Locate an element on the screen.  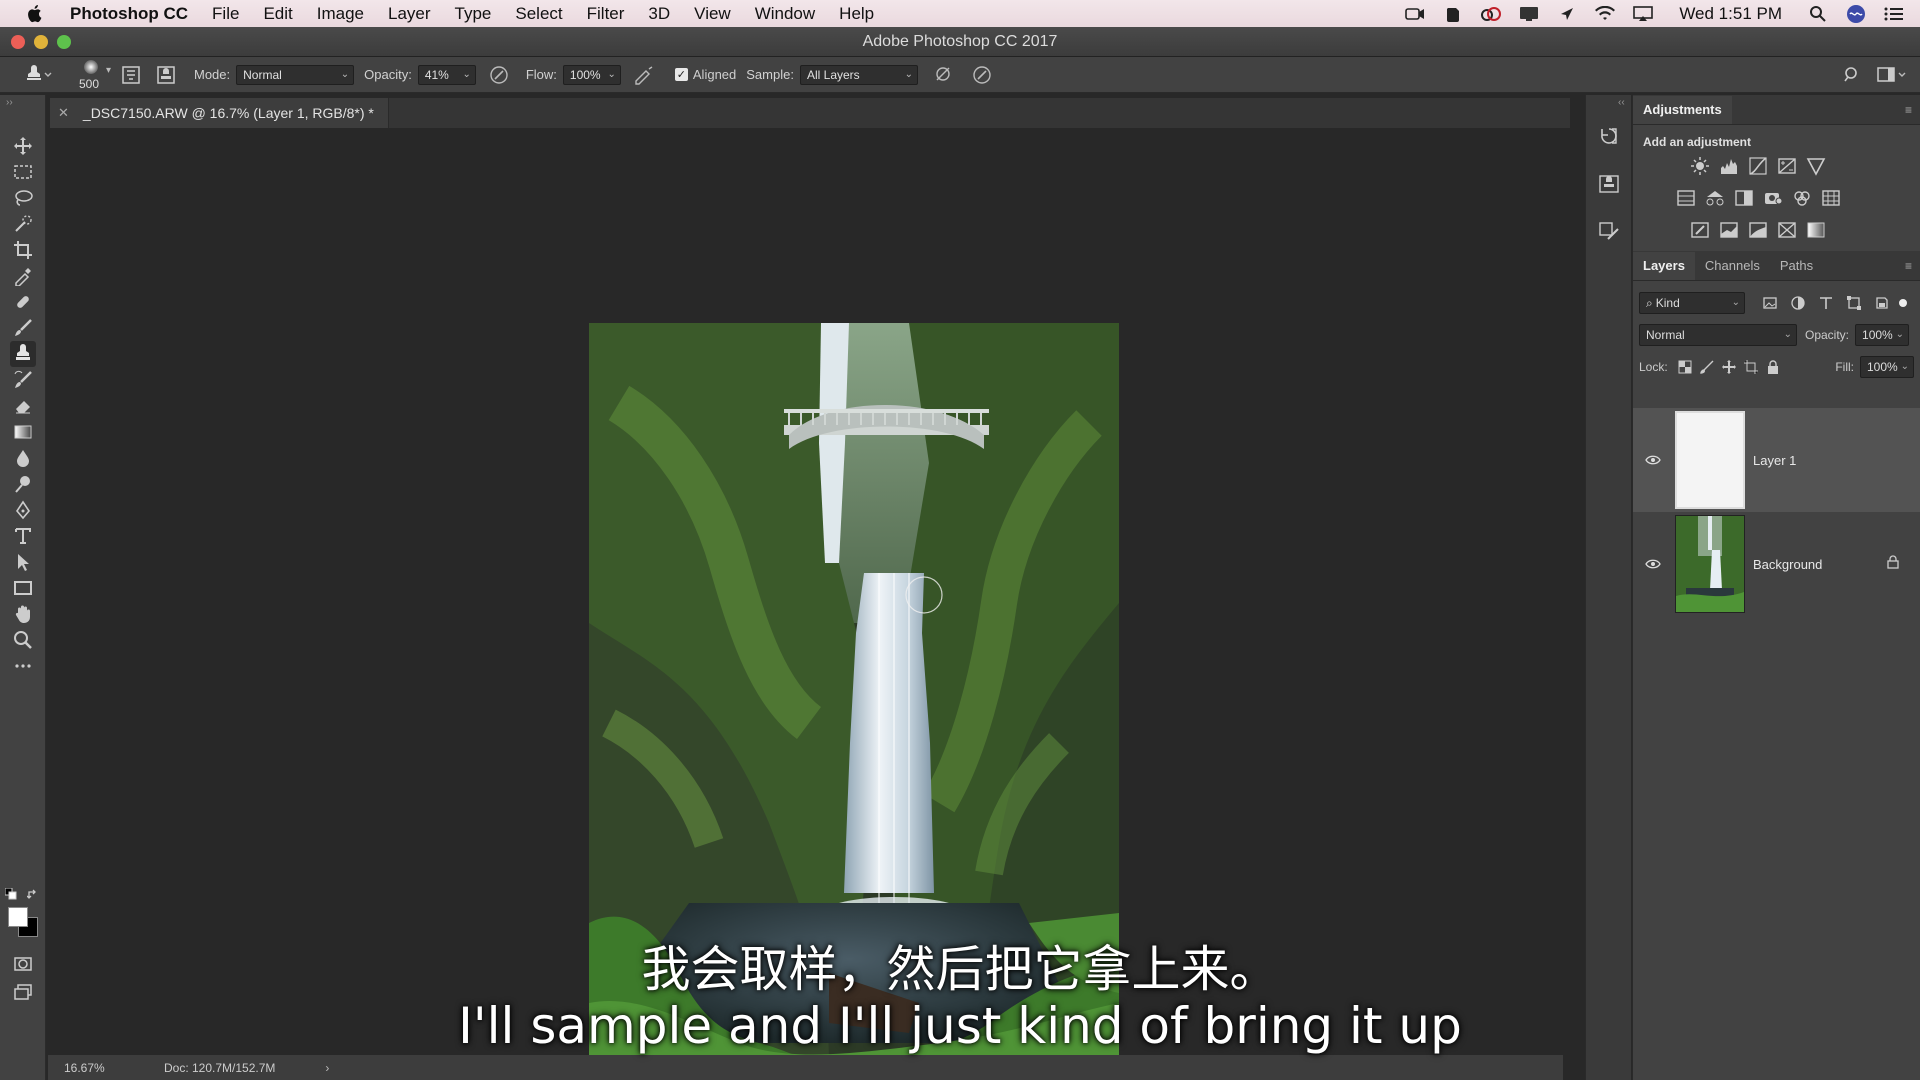
history-panel-icon is located at coordinates (1609, 136).